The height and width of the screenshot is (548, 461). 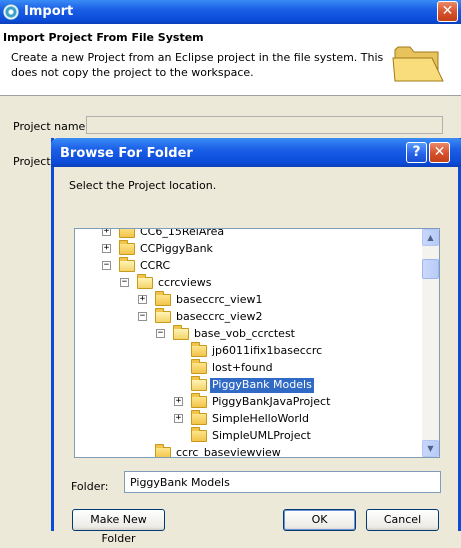 What do you see at coordinates (126, 153) in the screenshot?
I see `browse-dialog-title: Browse For Folder` at bounding box center [126, 153].